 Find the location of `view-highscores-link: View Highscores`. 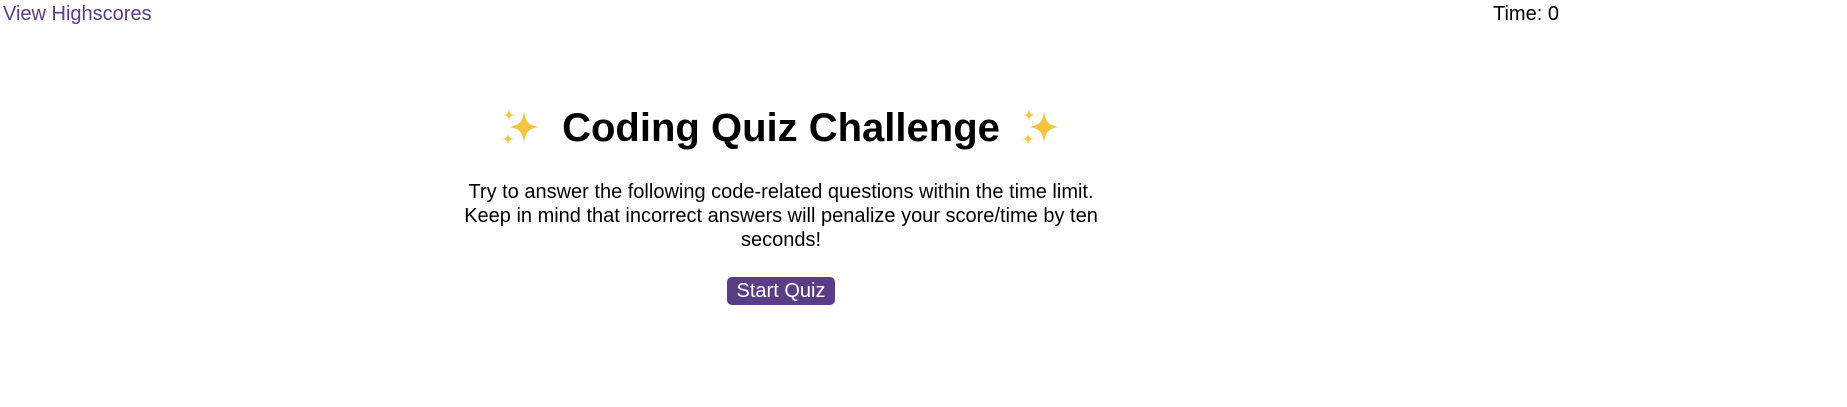

view-highscores-link: View Highscores is located at coordinates (77, 14).